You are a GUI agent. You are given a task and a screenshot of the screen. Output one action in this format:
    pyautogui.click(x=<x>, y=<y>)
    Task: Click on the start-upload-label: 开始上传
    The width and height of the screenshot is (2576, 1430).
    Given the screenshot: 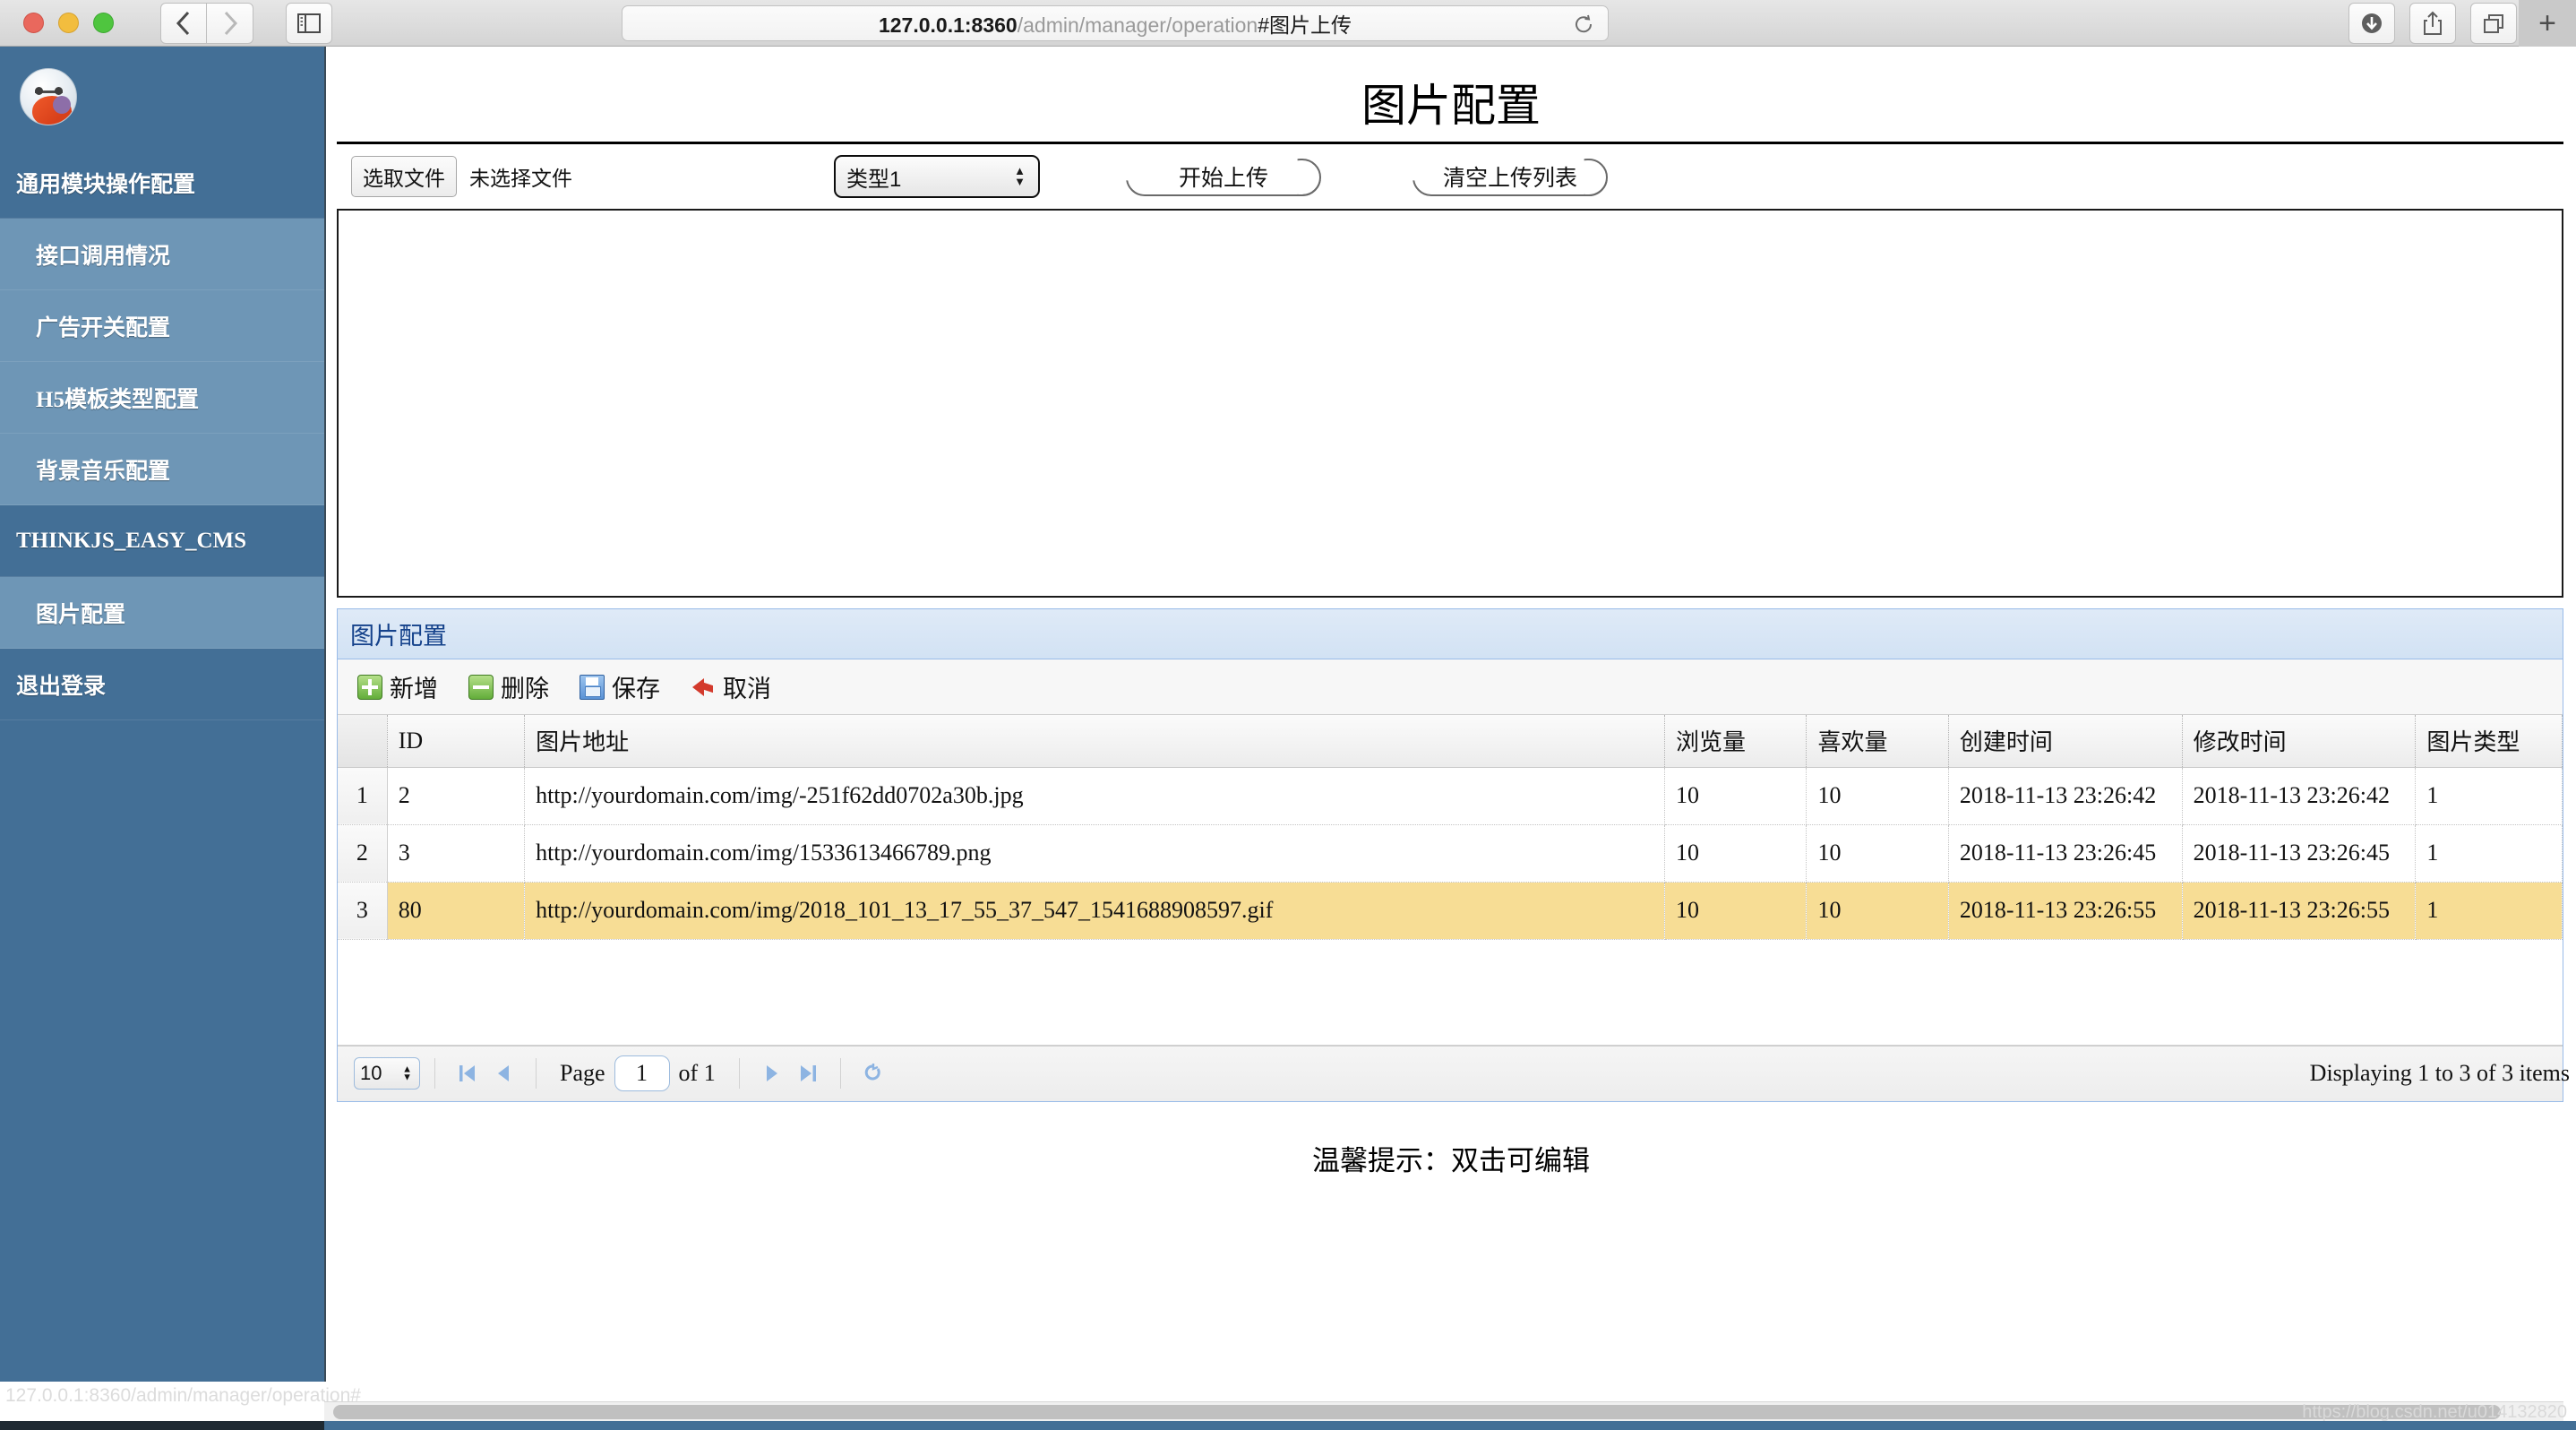 What is the action you would take?
    pyautogui.click(x=1223, y=178)
    